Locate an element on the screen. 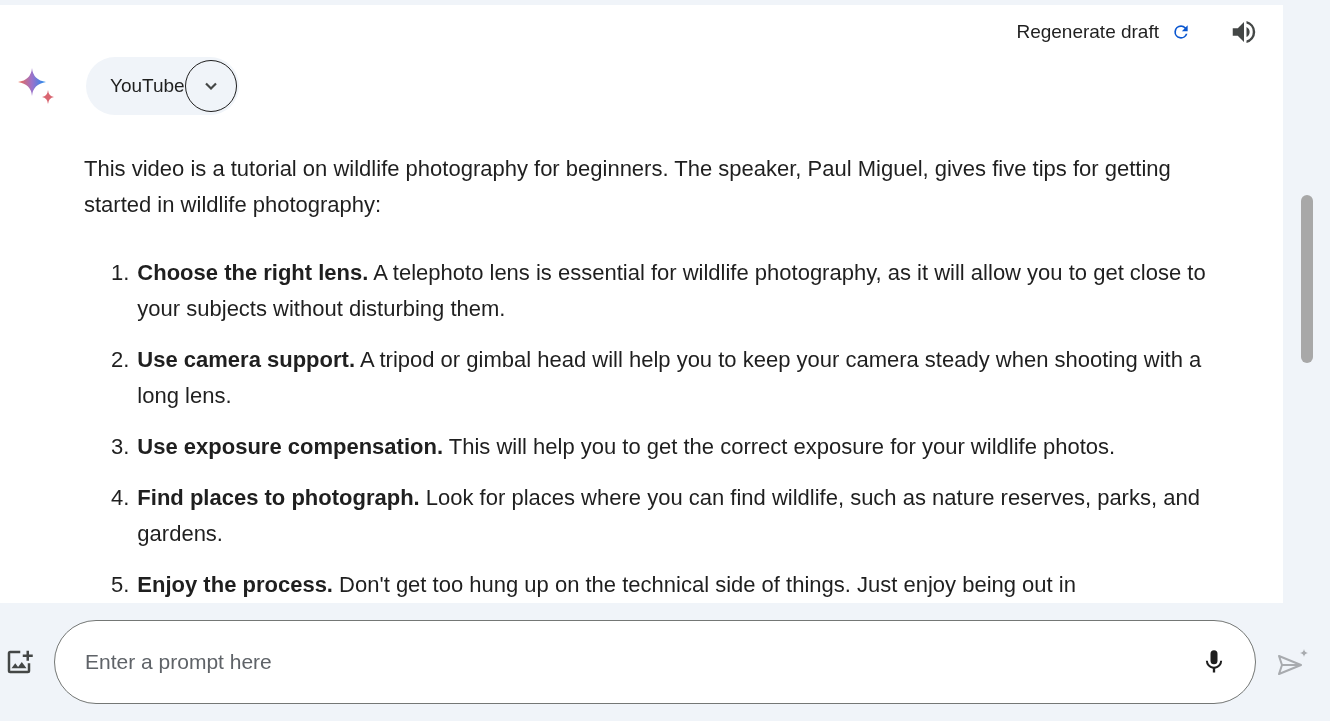 This screenshot has width=1330, height=721. tip-text: Enjoy the process. Don't get too hung up on the technical side of things. Just enjoy being out in is located at coordinates (606, 585).